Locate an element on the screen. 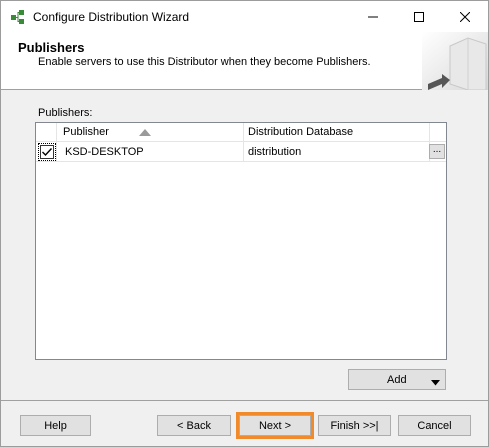 The height and width of the screenshot is (447, 489). column-header-check is located at coordinates (46, 132).